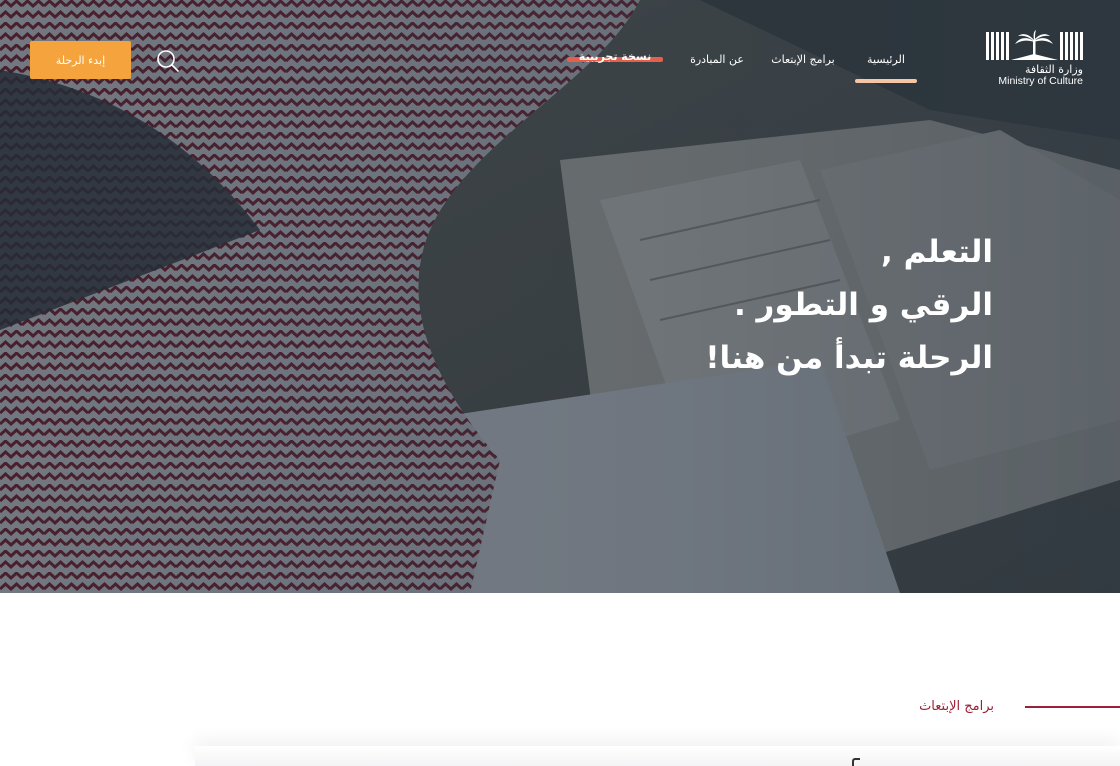 The image size is (1120, 766). Describe the element at coordinates (803, 60) in the screenshot. I see `nav-item-scholarship-programs: برامج الإبتعاث` at that location.